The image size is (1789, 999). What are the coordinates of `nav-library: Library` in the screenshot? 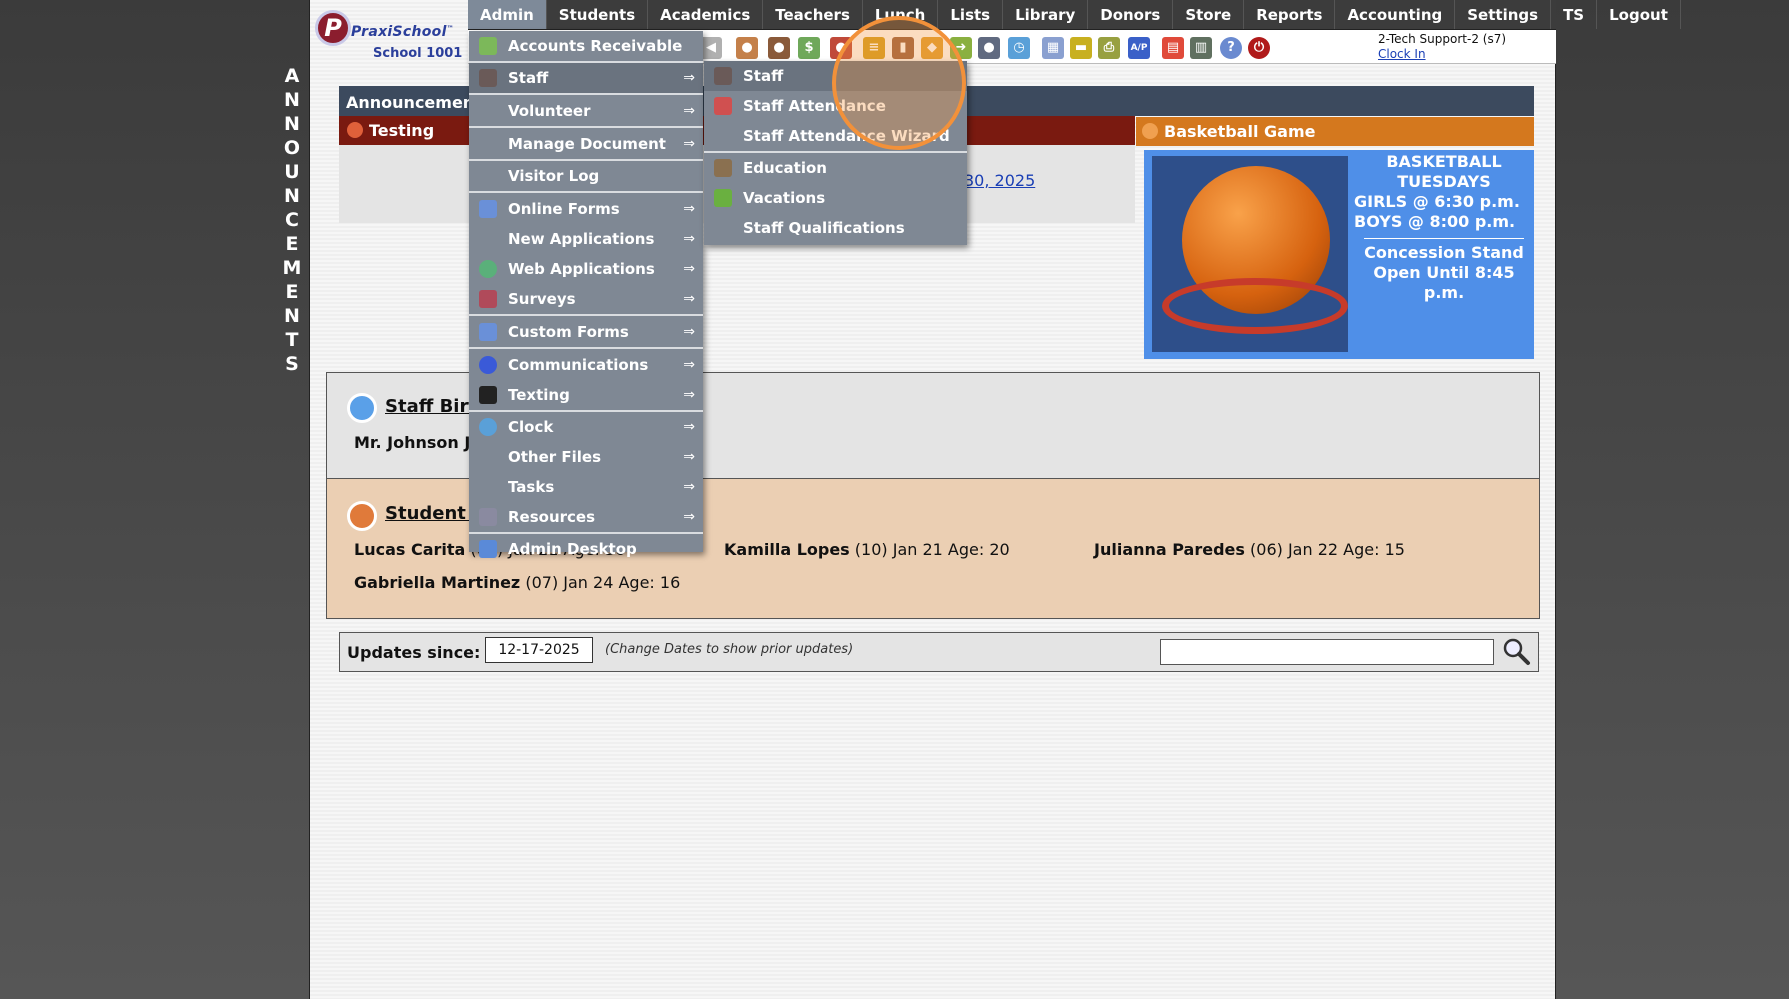 It's located at (1046, 14).